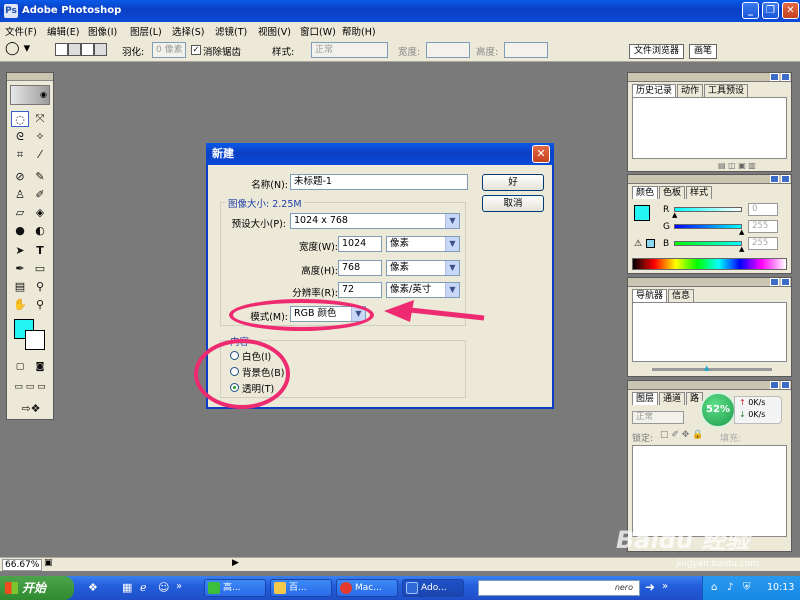 Image resolution: width=800 pixels, height=600 pixels. What do you see at coordinates (100, 49) in the screenshot?
I see `intersect-selection-icon` at bounding box center [100, 49].